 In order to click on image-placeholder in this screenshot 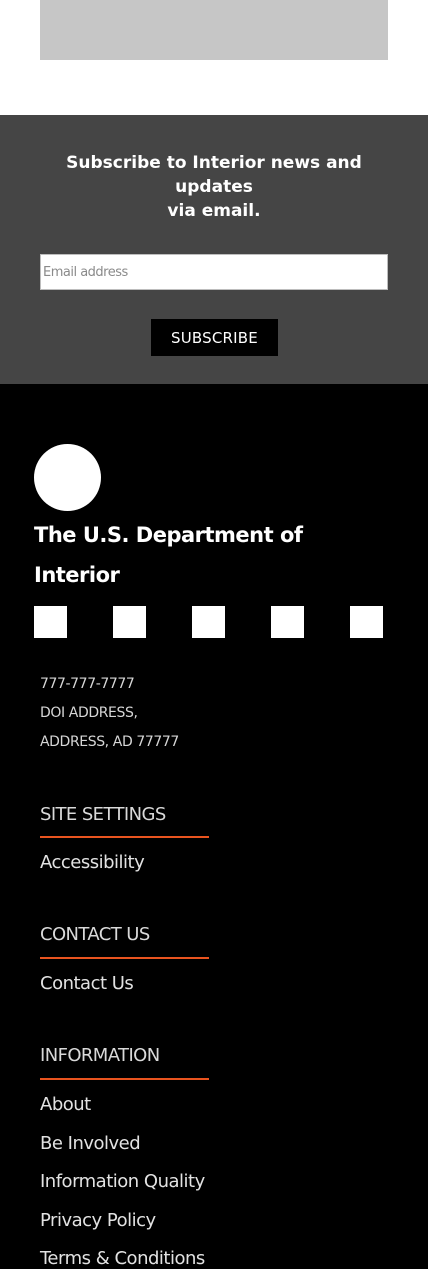, I will do `click(214, 30)`.